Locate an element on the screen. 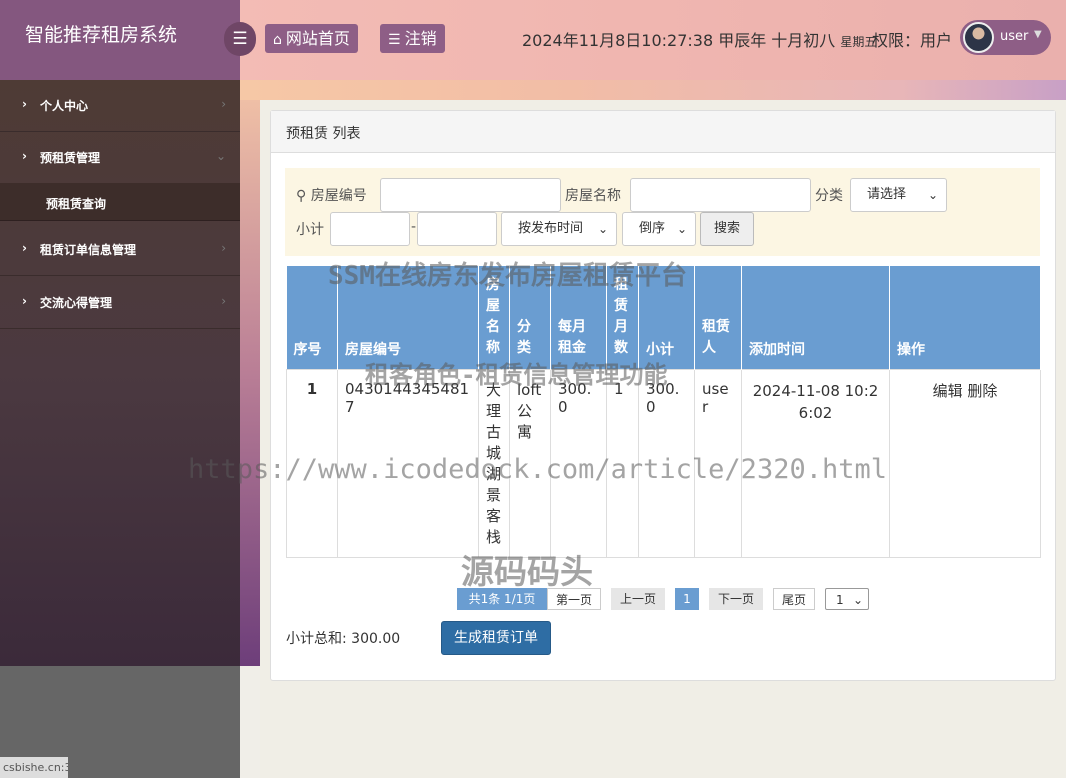 The height and width of the screenshot is (778, 1066). weekday-text: 星期五 is located at coordinates (858, 42).